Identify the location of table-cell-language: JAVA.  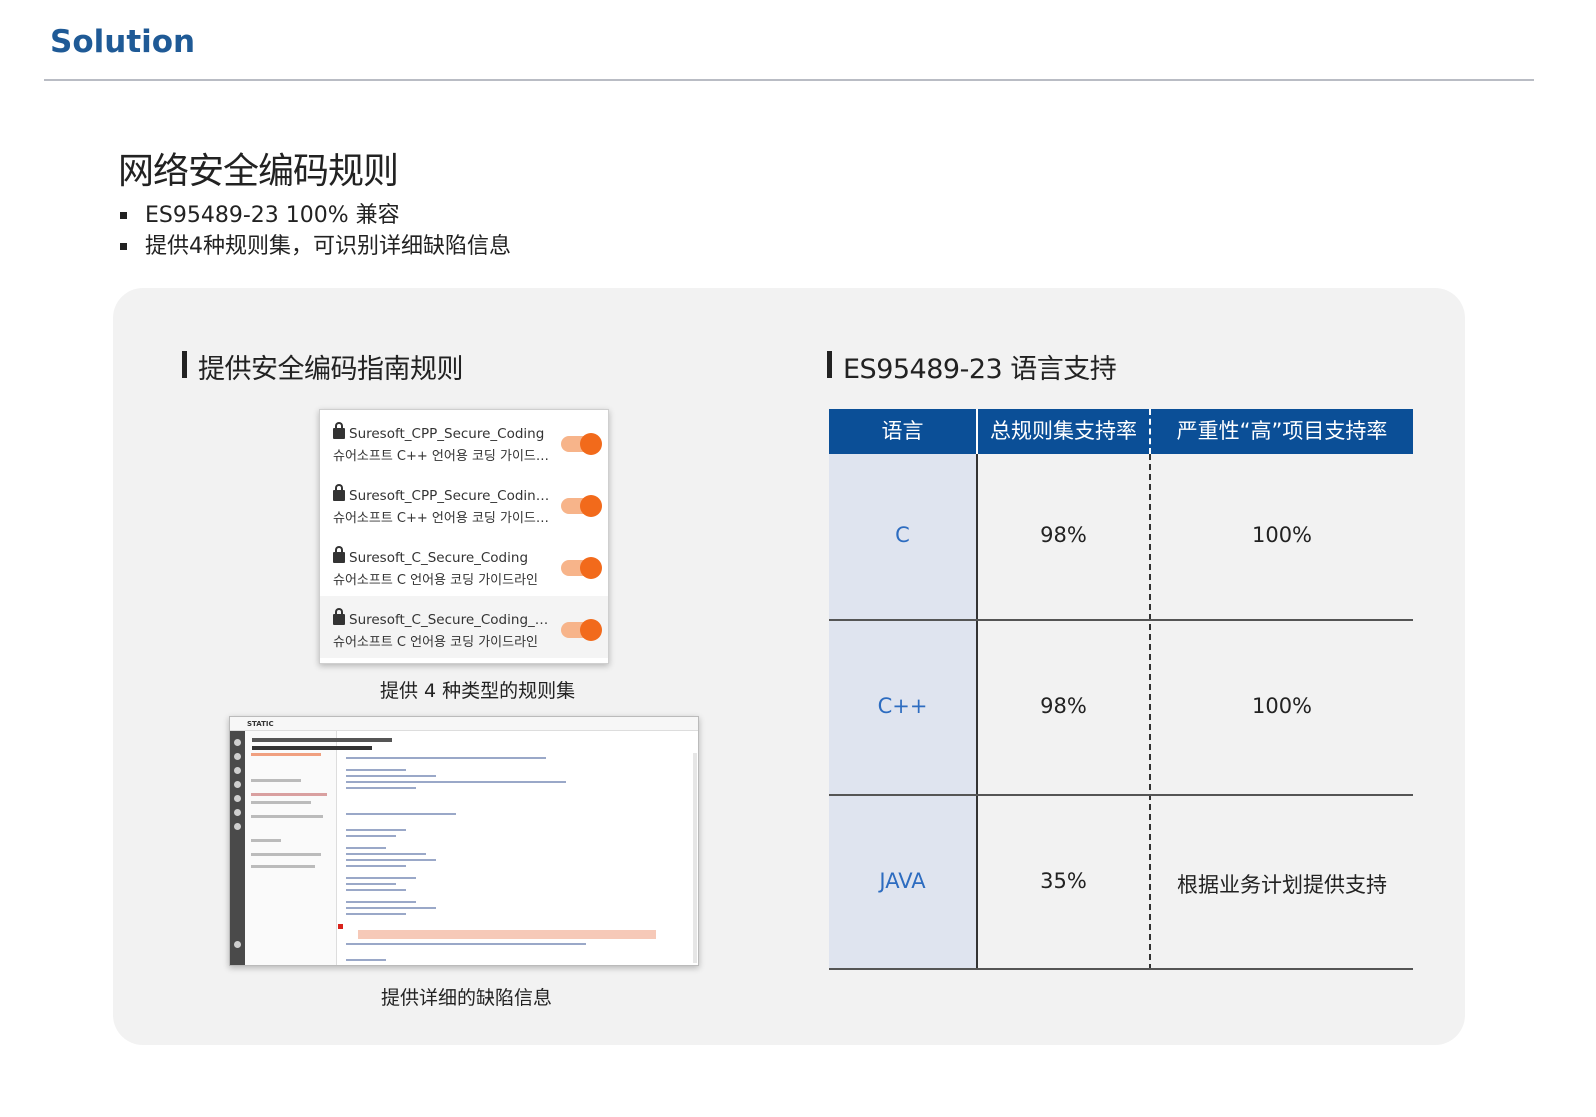
(902, 881).